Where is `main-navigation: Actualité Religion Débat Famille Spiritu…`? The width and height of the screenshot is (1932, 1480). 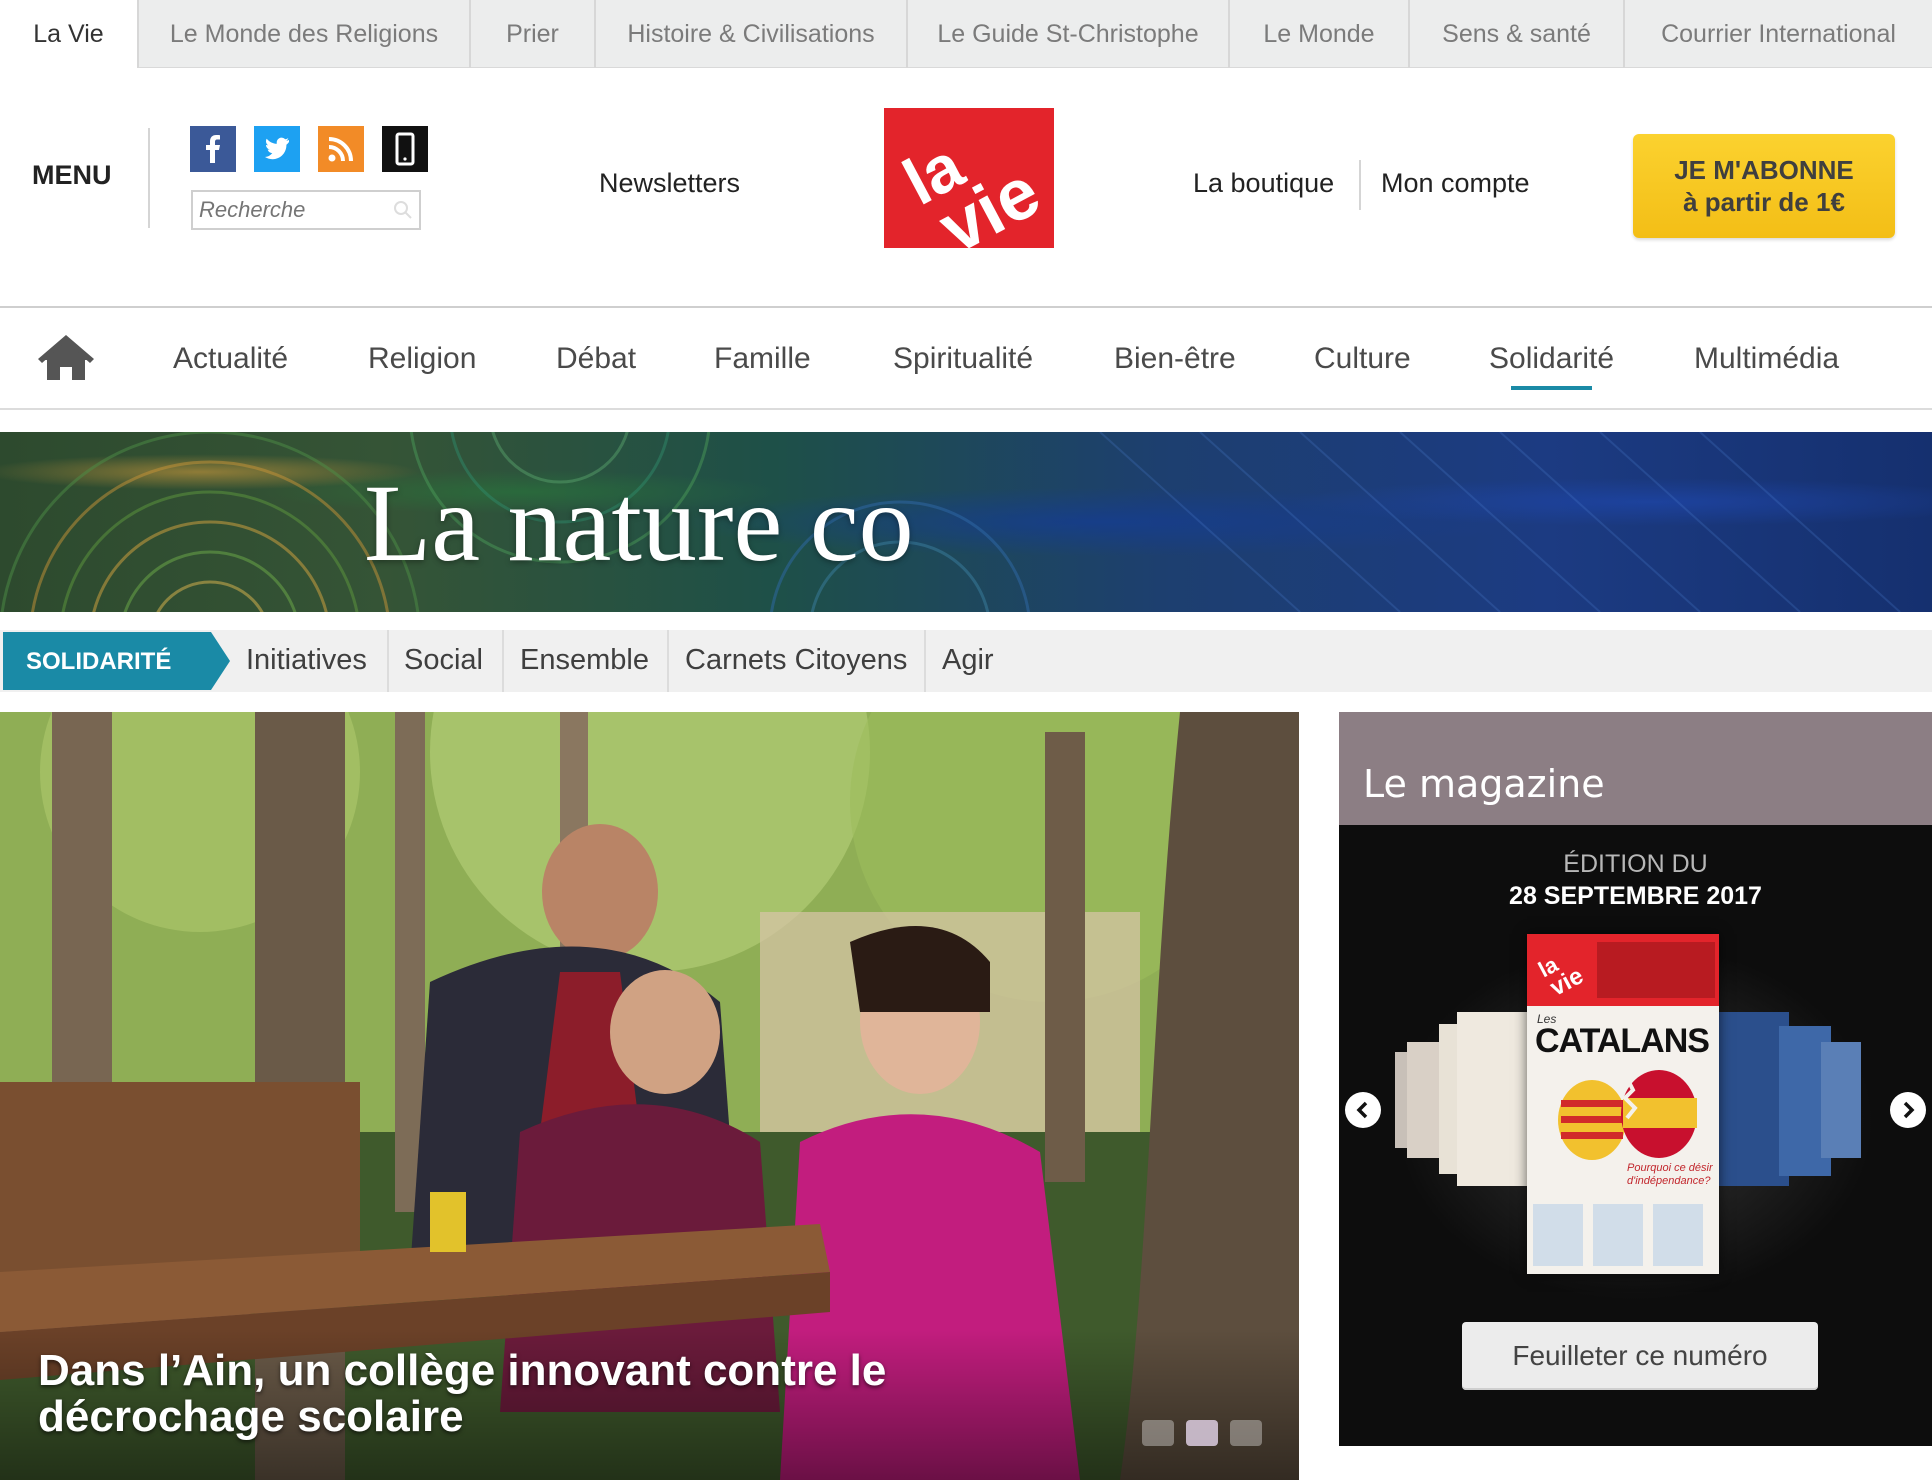 main-navigation: Actualité Religion Débat Famille Spiritu… is located at coordinates (966, 359).